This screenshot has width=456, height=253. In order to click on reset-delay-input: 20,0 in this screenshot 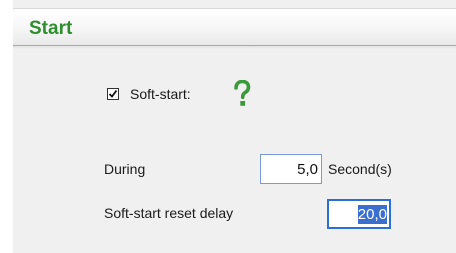, I will do `click(359, 214)`.